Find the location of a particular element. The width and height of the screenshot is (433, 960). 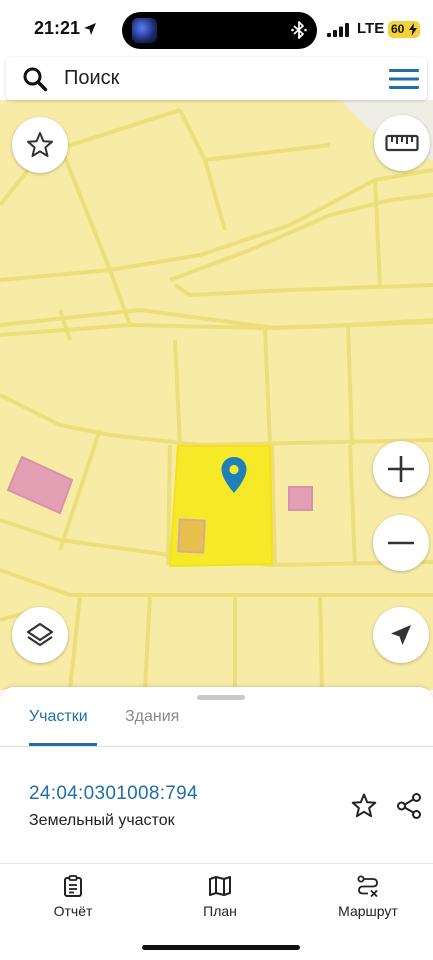

nav-report: Отчёт is located at coordinates (73, 897).